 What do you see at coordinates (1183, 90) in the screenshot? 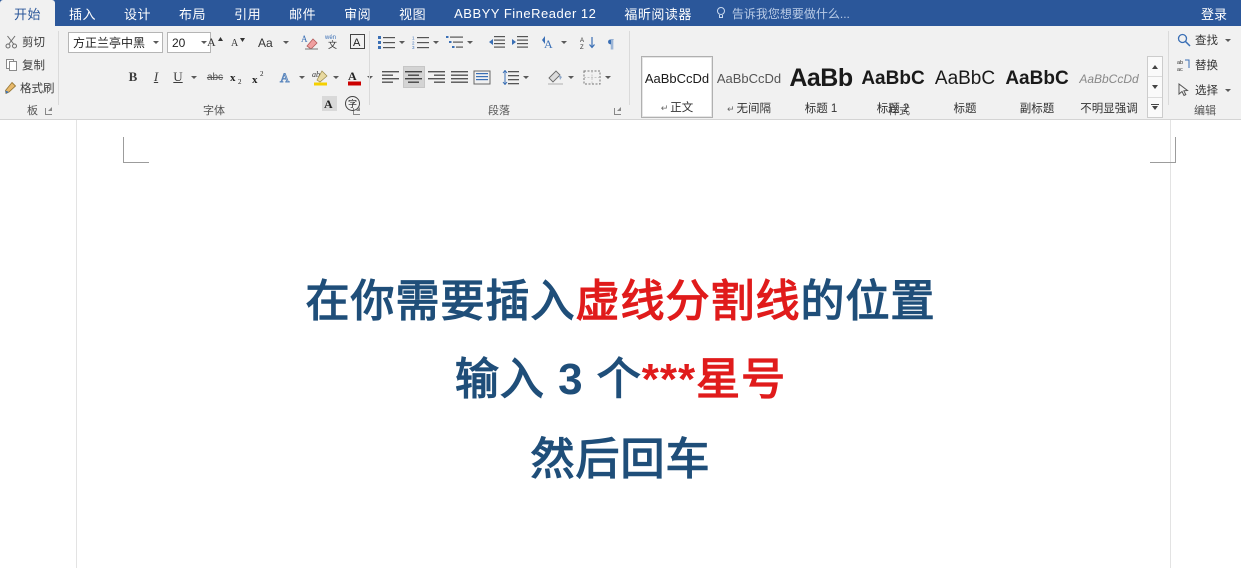
I see `cursor-arrow-icon` at bounding box center [1183, 90].